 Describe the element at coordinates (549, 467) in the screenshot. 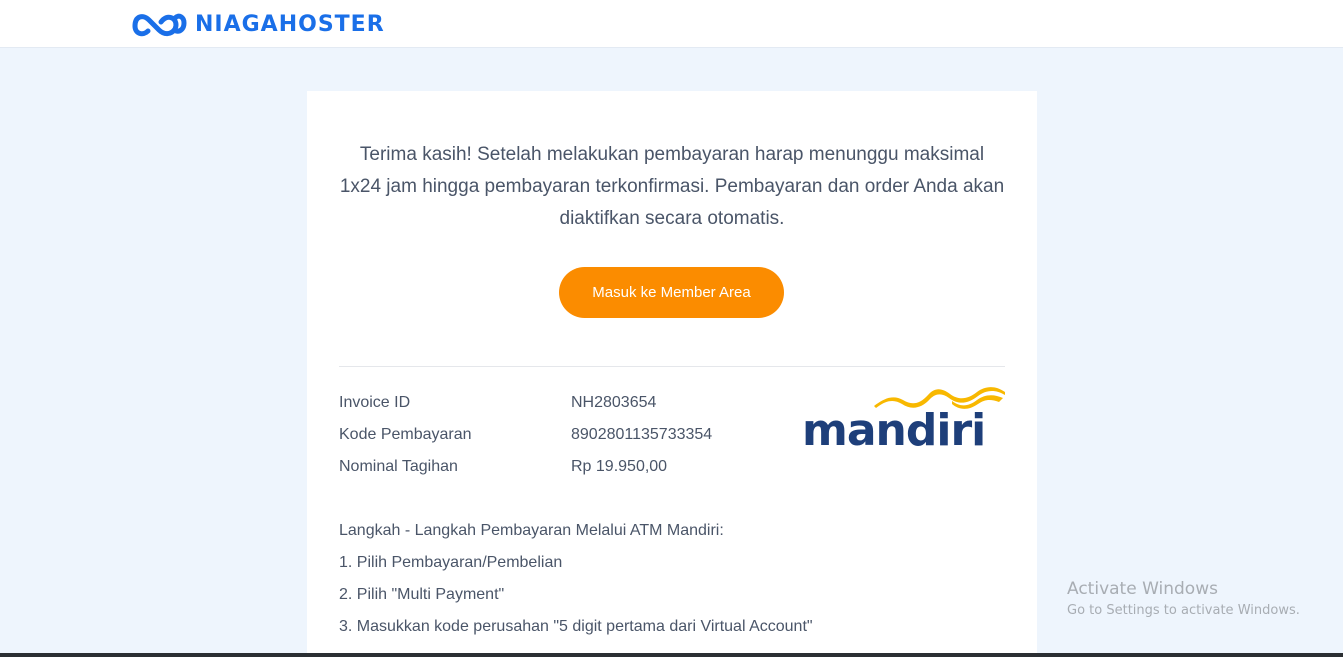

I see `amount-row: Nominal Tagihan Rp 19.950,00` at that location.